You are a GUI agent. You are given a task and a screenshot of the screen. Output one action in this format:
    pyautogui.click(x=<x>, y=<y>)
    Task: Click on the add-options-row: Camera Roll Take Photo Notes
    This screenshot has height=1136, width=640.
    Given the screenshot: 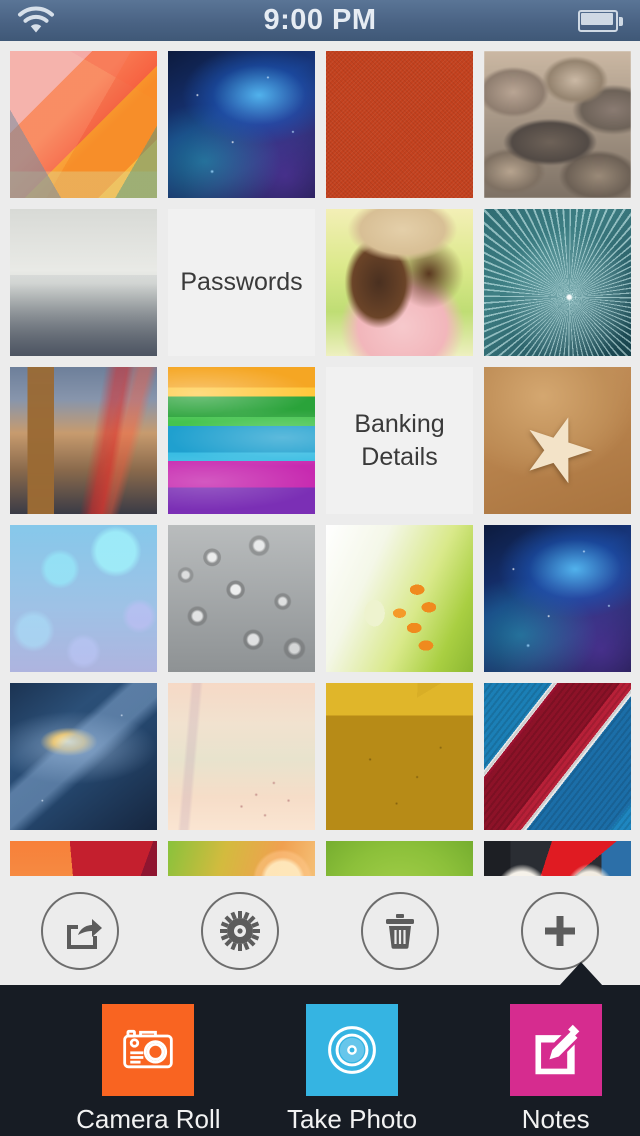 What is the action you would take?
    pyautogui.click(x=320, y=1060)
    